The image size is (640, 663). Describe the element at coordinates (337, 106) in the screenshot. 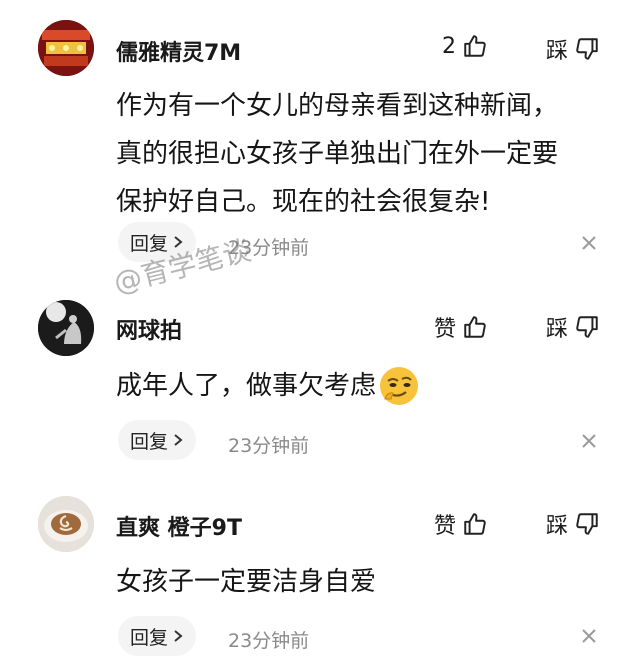

I see `comment-line: 作为有一个女儿的母亲看到这种新闻，` at that location.